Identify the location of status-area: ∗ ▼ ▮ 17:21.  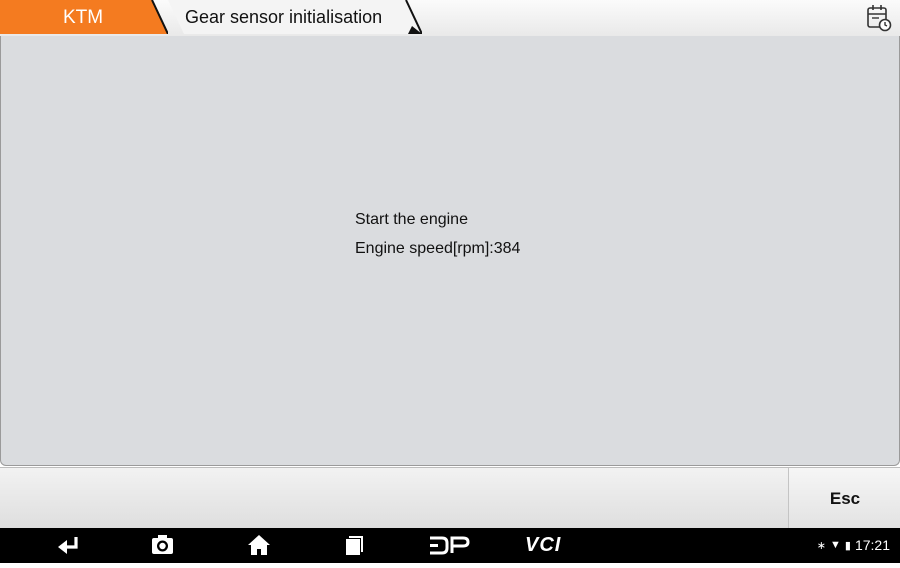
(853, 545).